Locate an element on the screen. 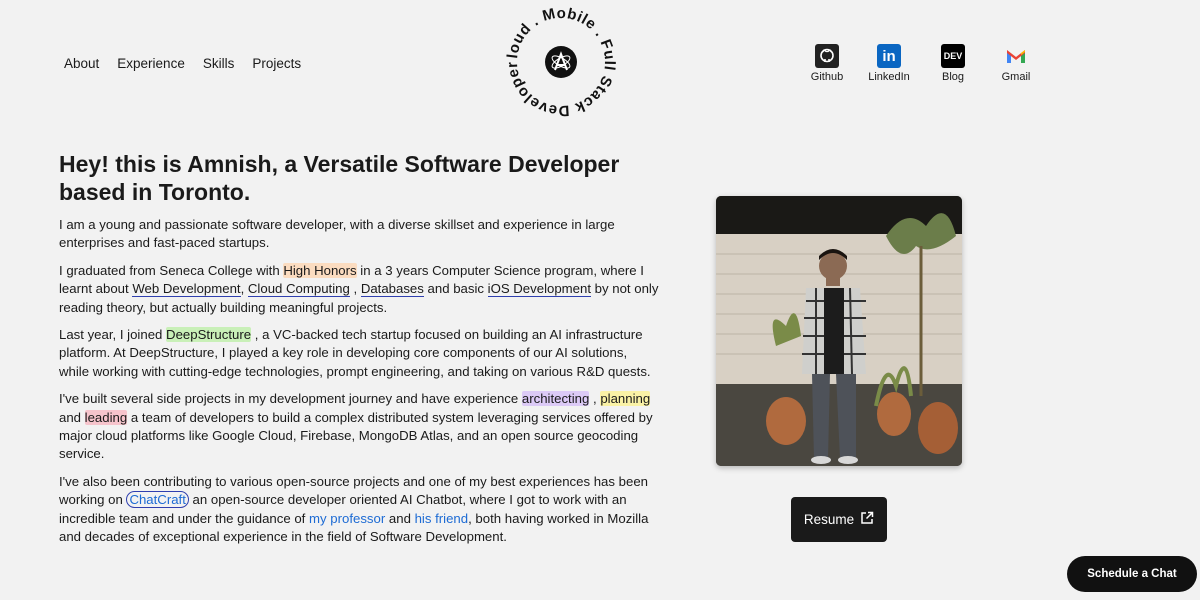  resume-label: Resume is located at coordinates (829, 519).